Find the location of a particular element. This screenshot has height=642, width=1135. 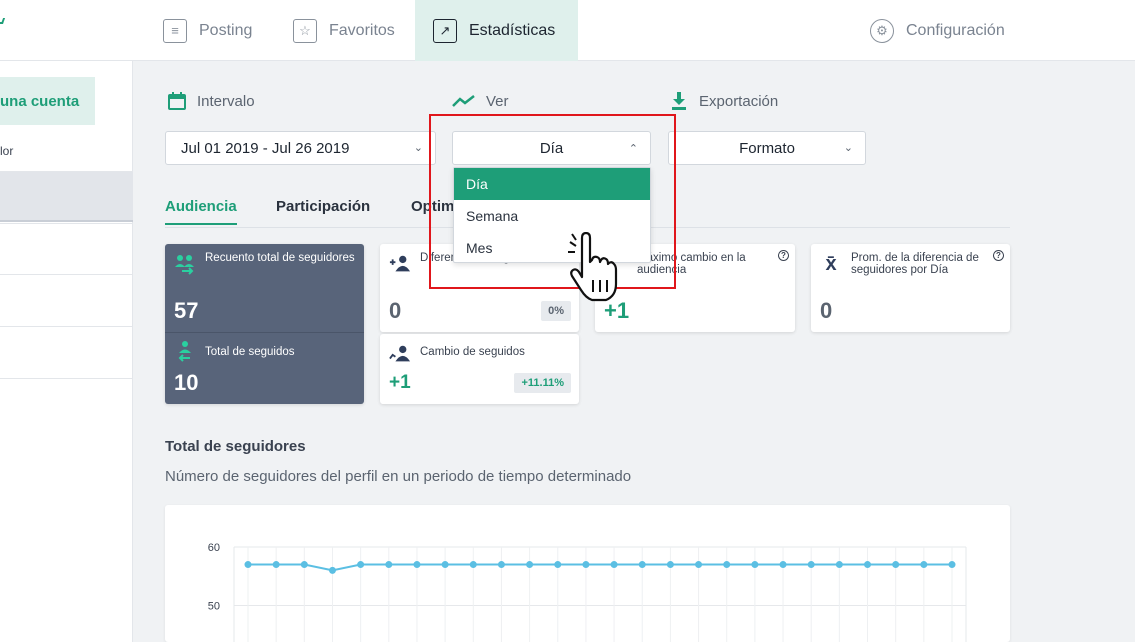

export-format-value: Formato is located at coordinates (767, 148).